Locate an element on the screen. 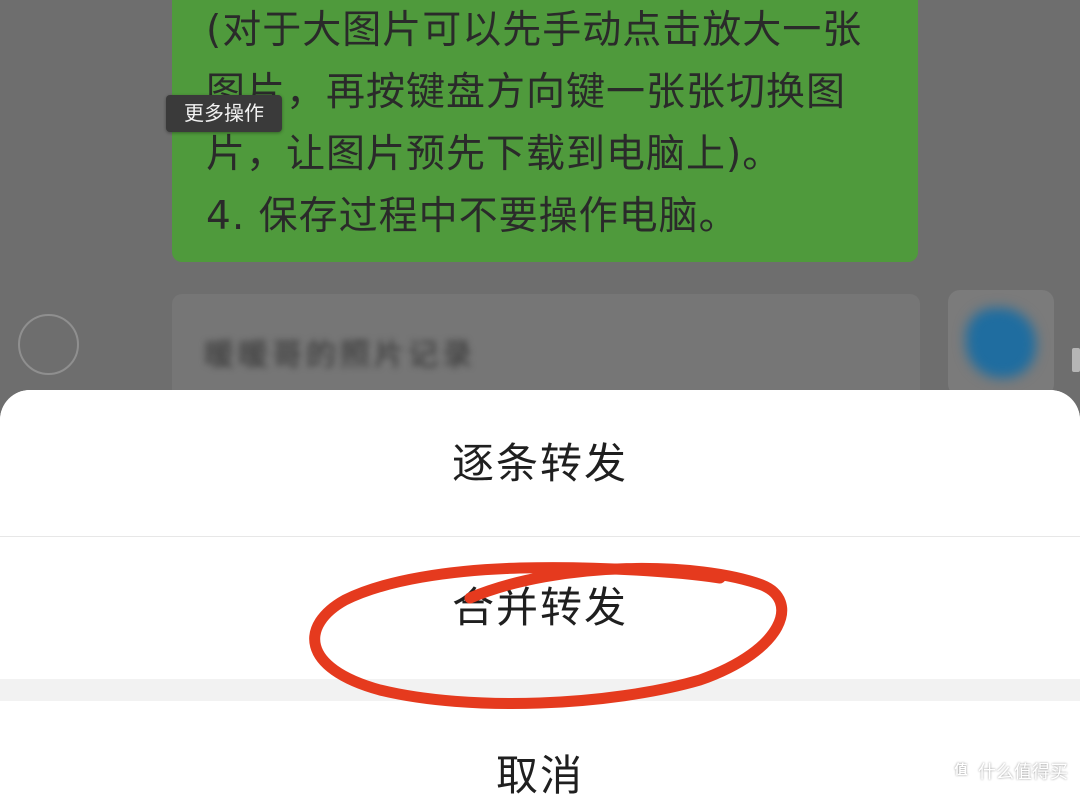  avatar-image is located at coordinates (1001, 343).